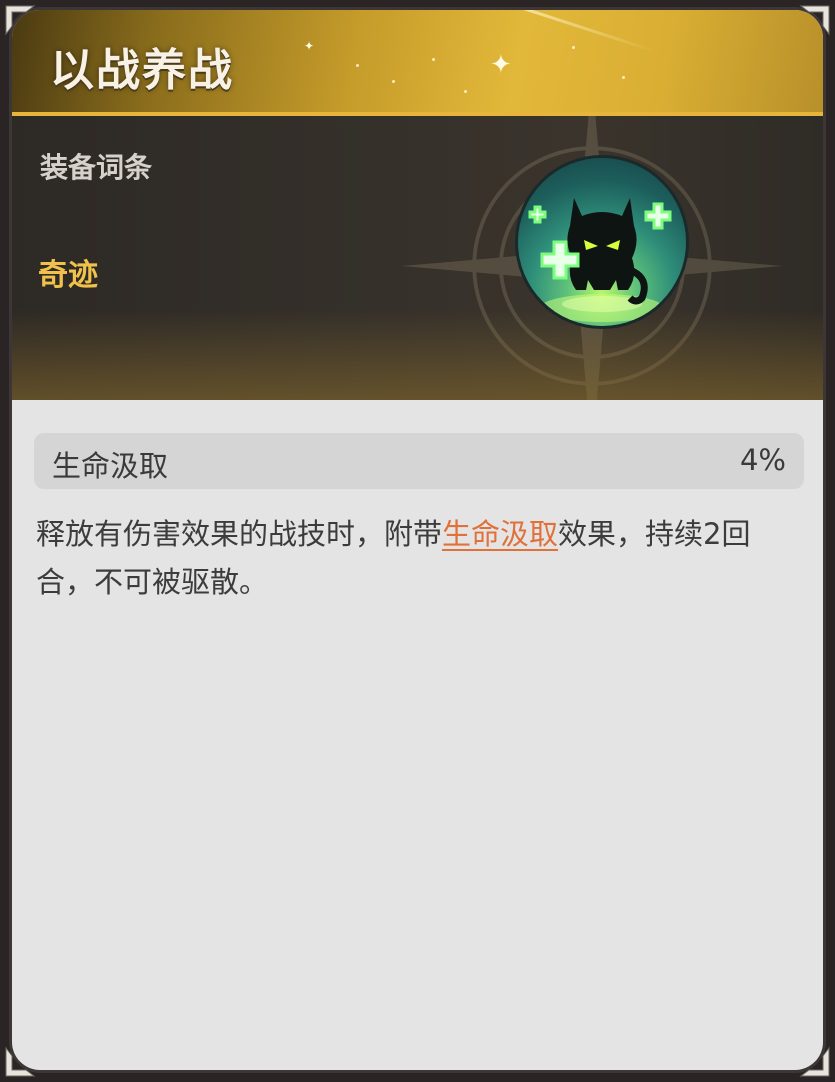 The image size is (835, 1082). I want to click on trait-description: 释放有伤害效果的战技时，附带生命汲取效果，持续2回合，不可被驱散。, so click(421, 558).